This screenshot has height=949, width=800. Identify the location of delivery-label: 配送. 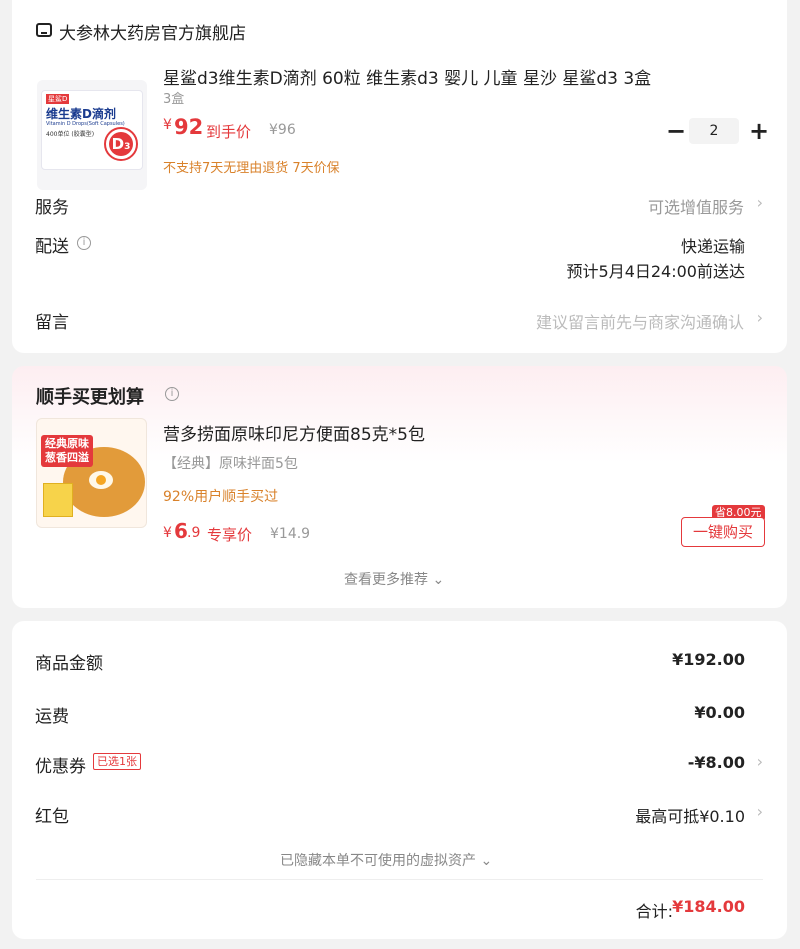
(52, 247).